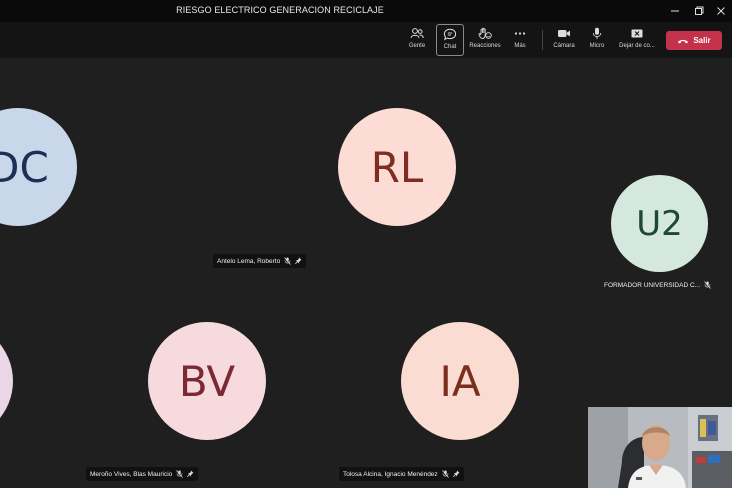 The image size is (732, 488). What do you see at coordinates (637, 33) in the screenshot?
I see `stop-share-icon` at bounding box center [637, 33].